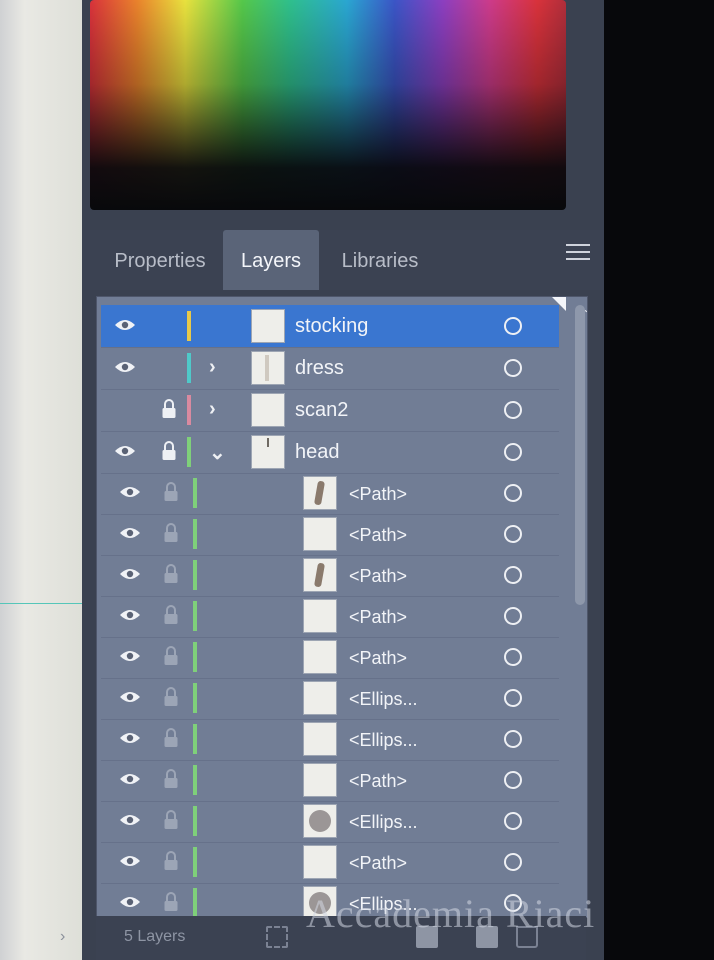  What do you see at coordinates (380, 260) in the screenshot?
I see `tab-libraries: Libraries` at bounding box center [380, 260].